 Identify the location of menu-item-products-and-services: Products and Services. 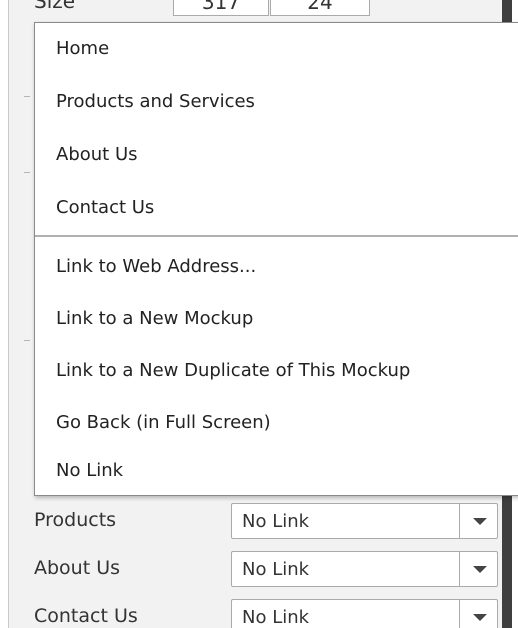
(276, 102).